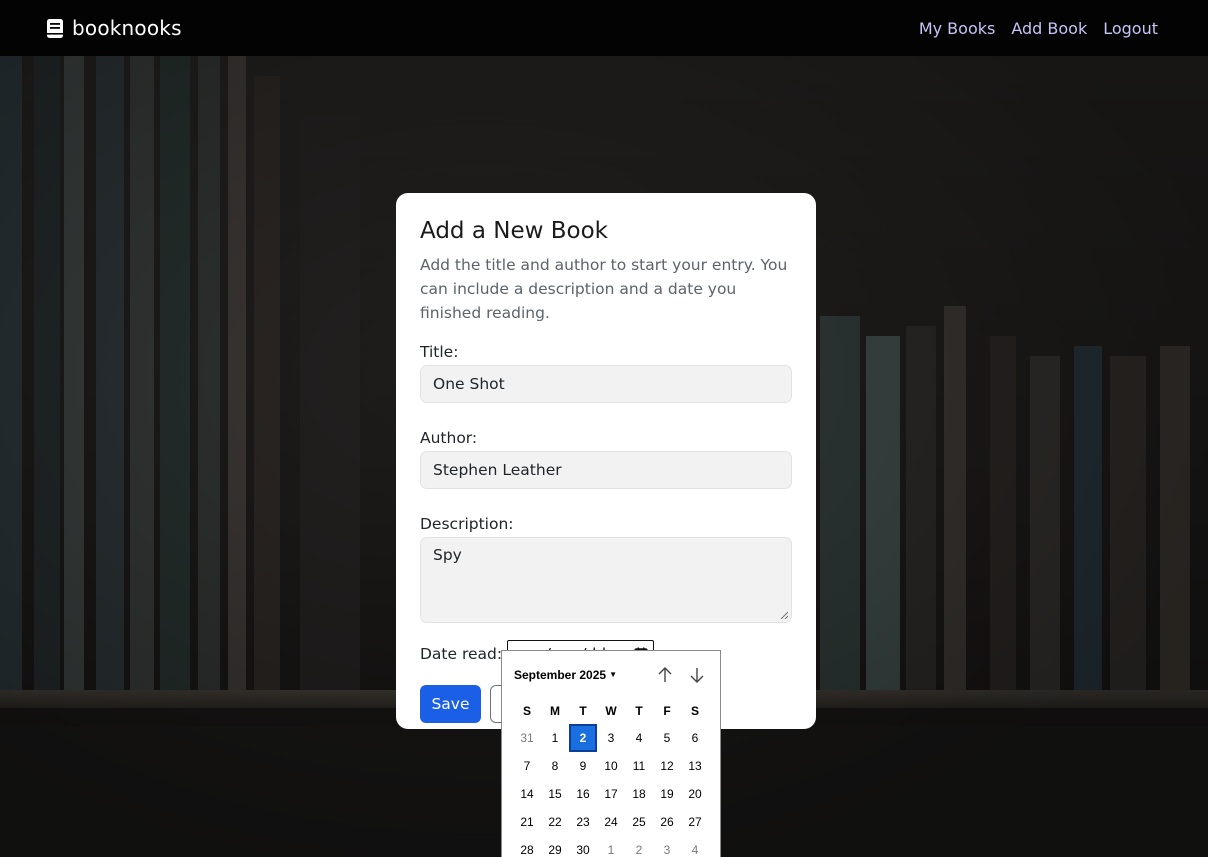  What do you see at coordinates (1049, 28) in the screenshot?
I see `nav-link-add-book: Add Book` at bounding box center [1049, 28].